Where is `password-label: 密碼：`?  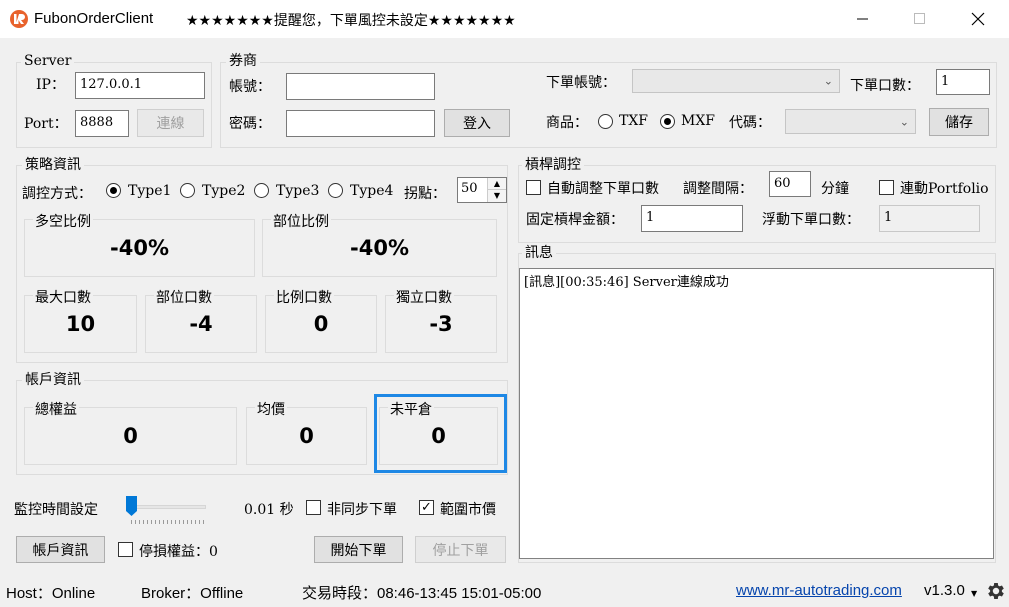 password-label: 密碼： is located at coordinates (250, 124).